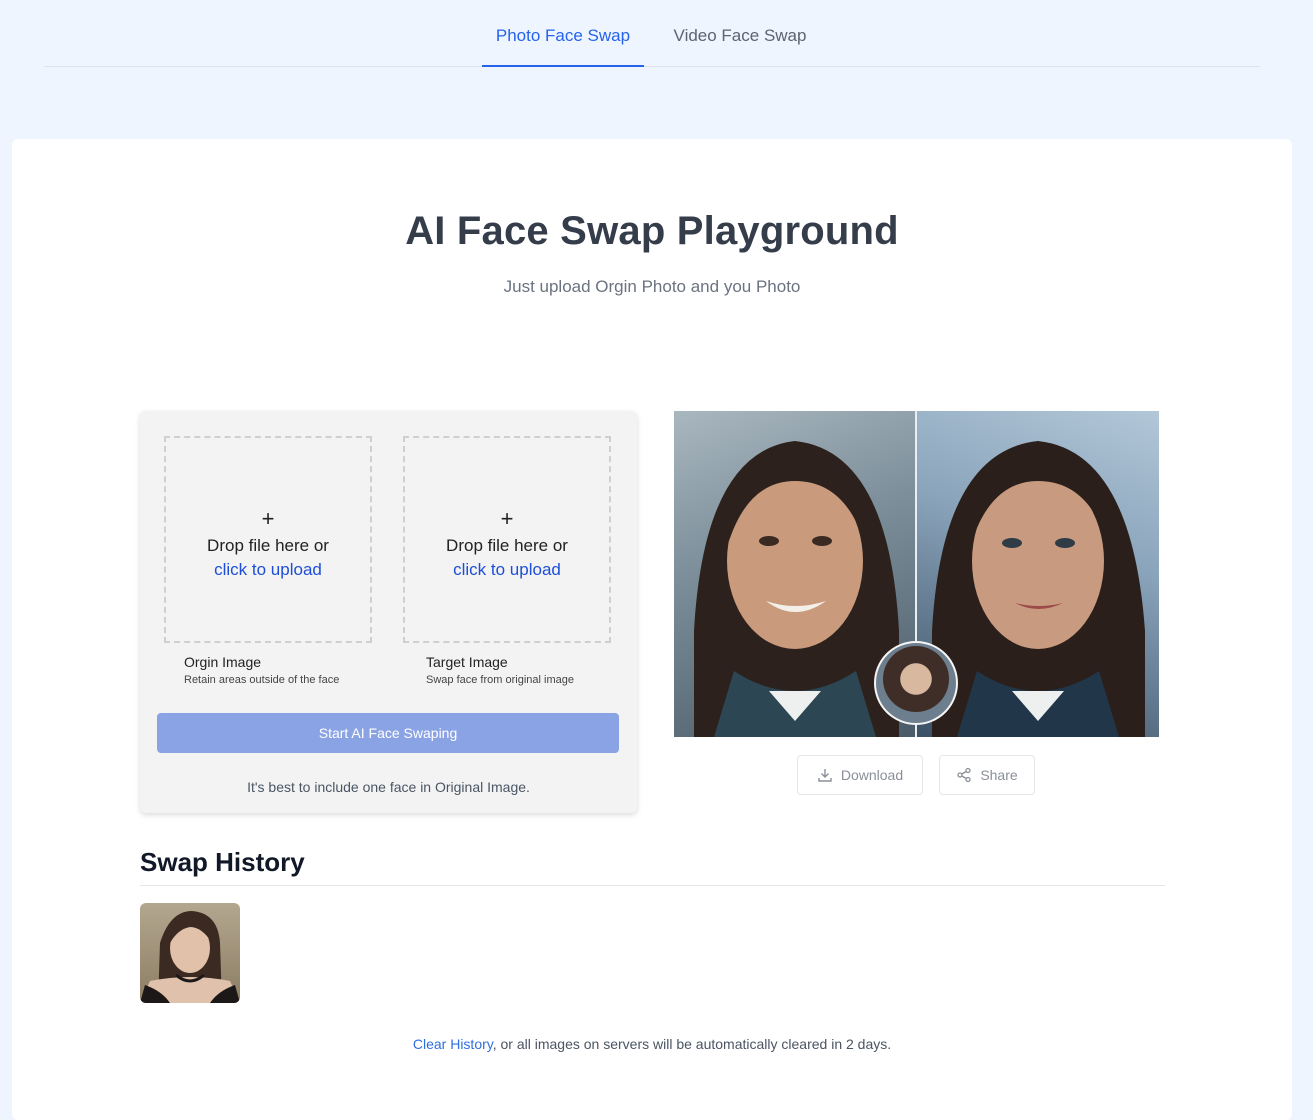 The width and height of the screenshot is (1313, 1120). I want to click on download-button: Download, so click(860, 775).